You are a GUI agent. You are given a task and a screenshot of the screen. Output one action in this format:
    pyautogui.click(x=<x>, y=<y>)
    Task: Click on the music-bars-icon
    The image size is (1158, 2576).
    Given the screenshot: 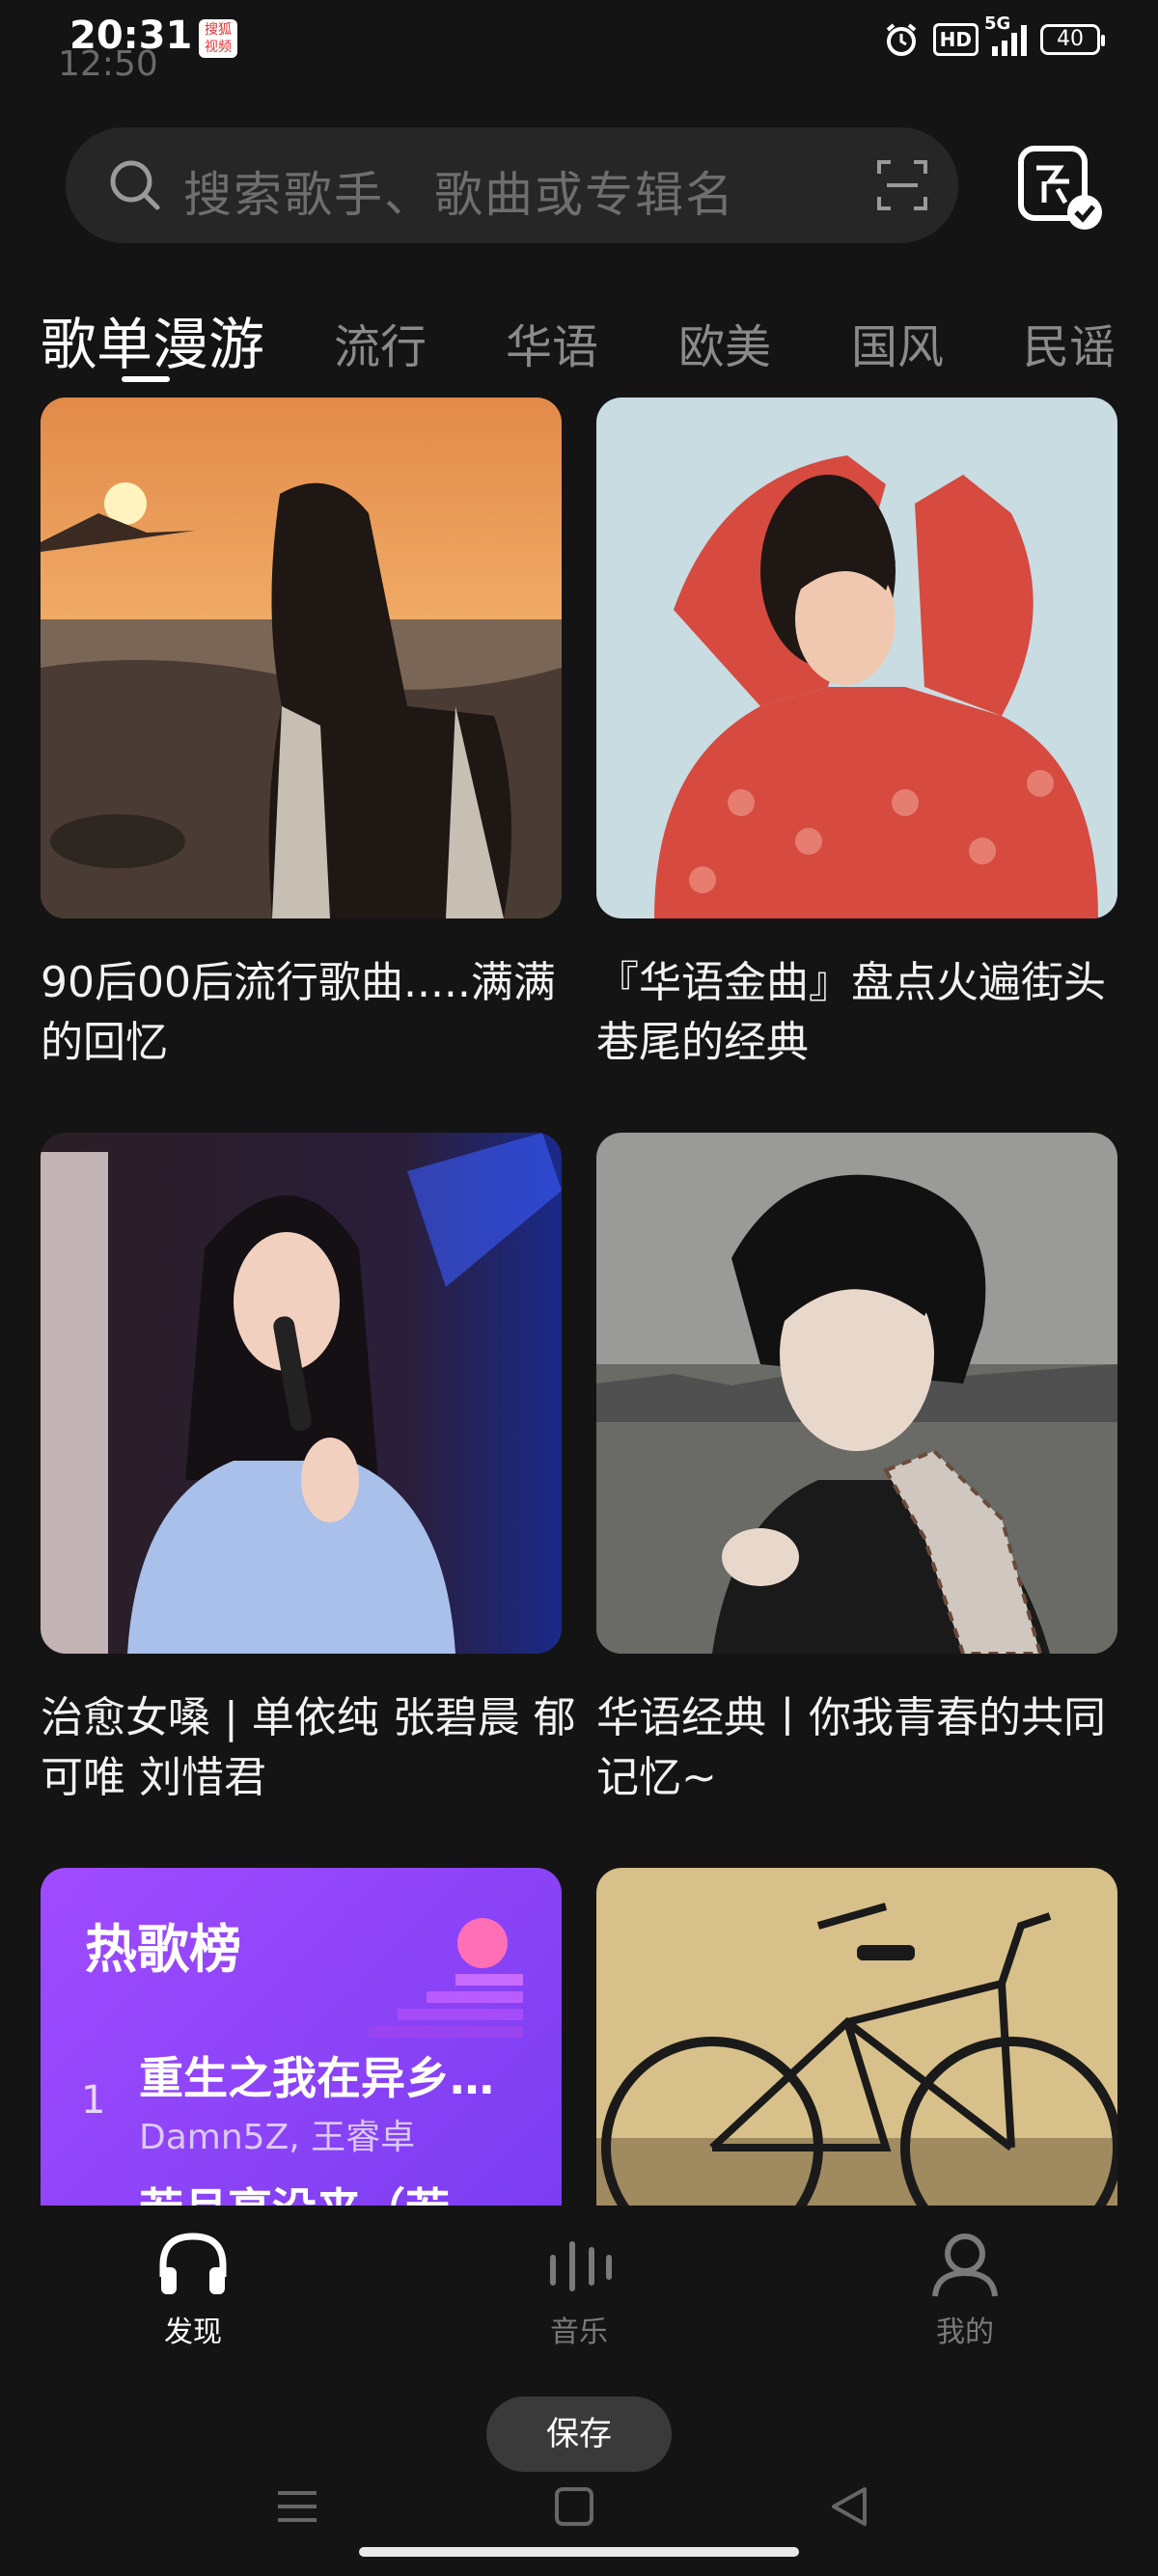 What is the action you would take?
    pyautogui.click(x=581, y=2266)
    